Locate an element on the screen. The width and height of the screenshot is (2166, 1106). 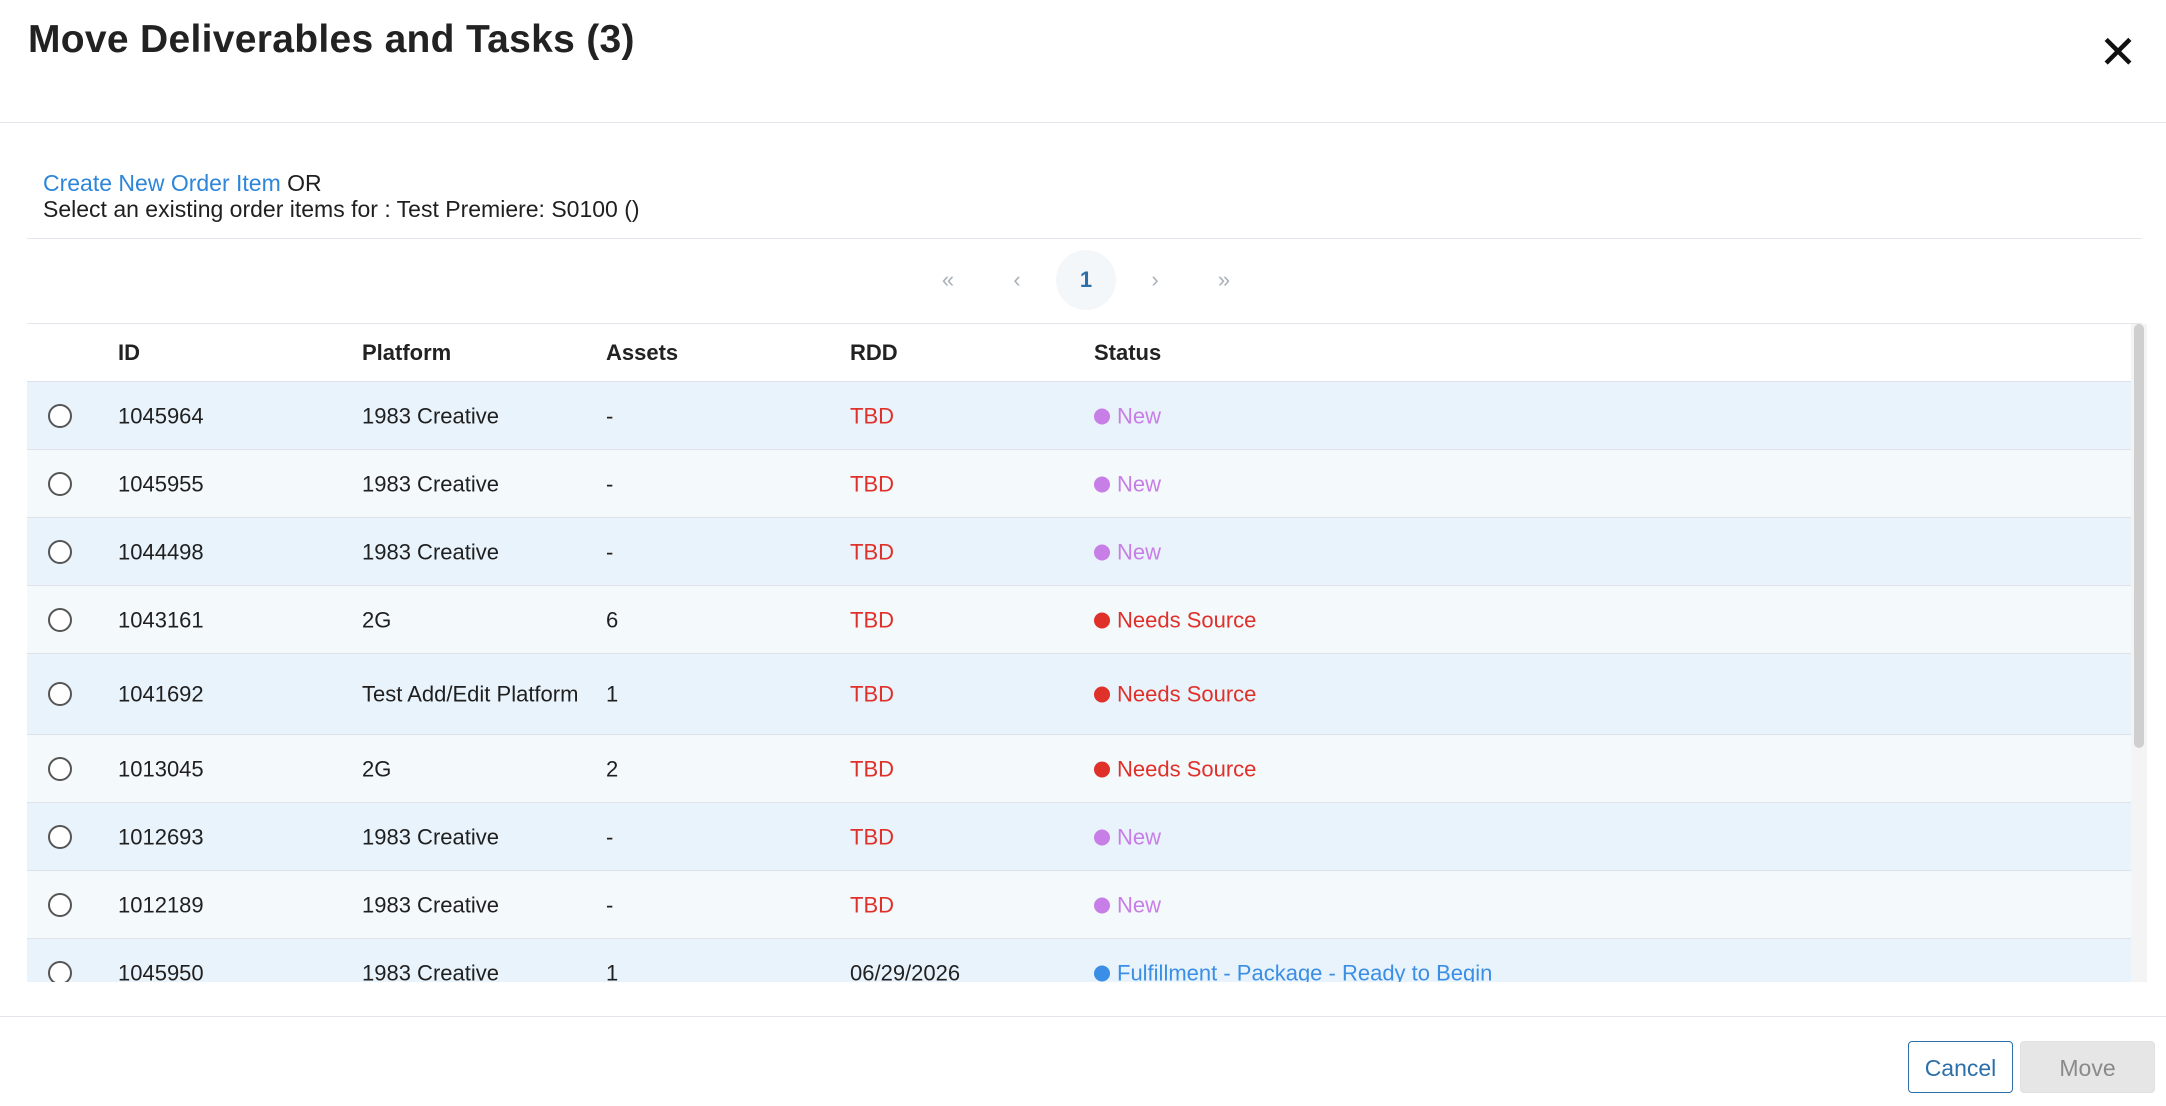
page-1-button: 1 is located at coordinates (1086, 280).